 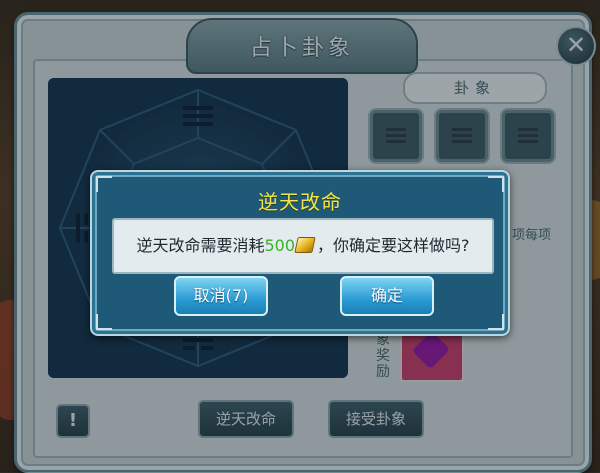 I want to click on cancel-button: 取消(7), so click(x=221, y=296).